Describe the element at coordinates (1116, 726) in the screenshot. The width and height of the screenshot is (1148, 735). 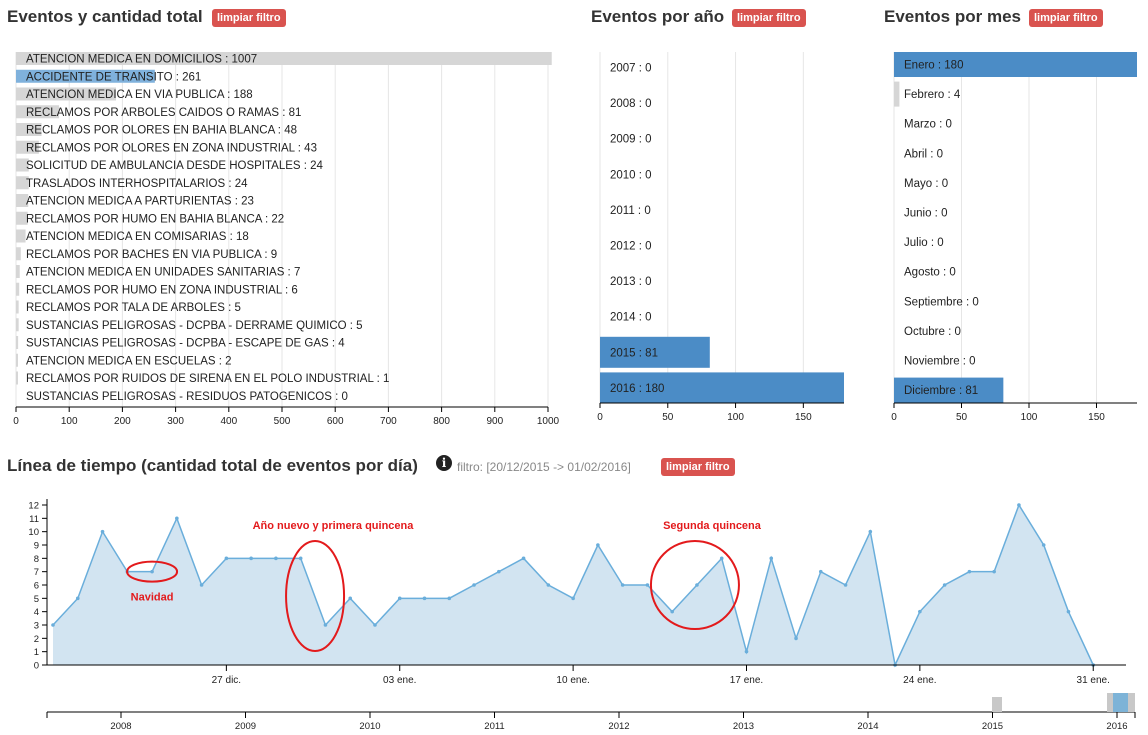
I see `overview-tick-label: 2016` at that location.